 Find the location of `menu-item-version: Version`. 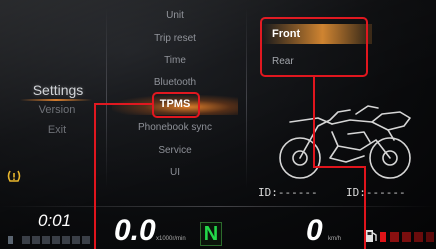

menu-item-version: Version is located at coordinates (57, 110).